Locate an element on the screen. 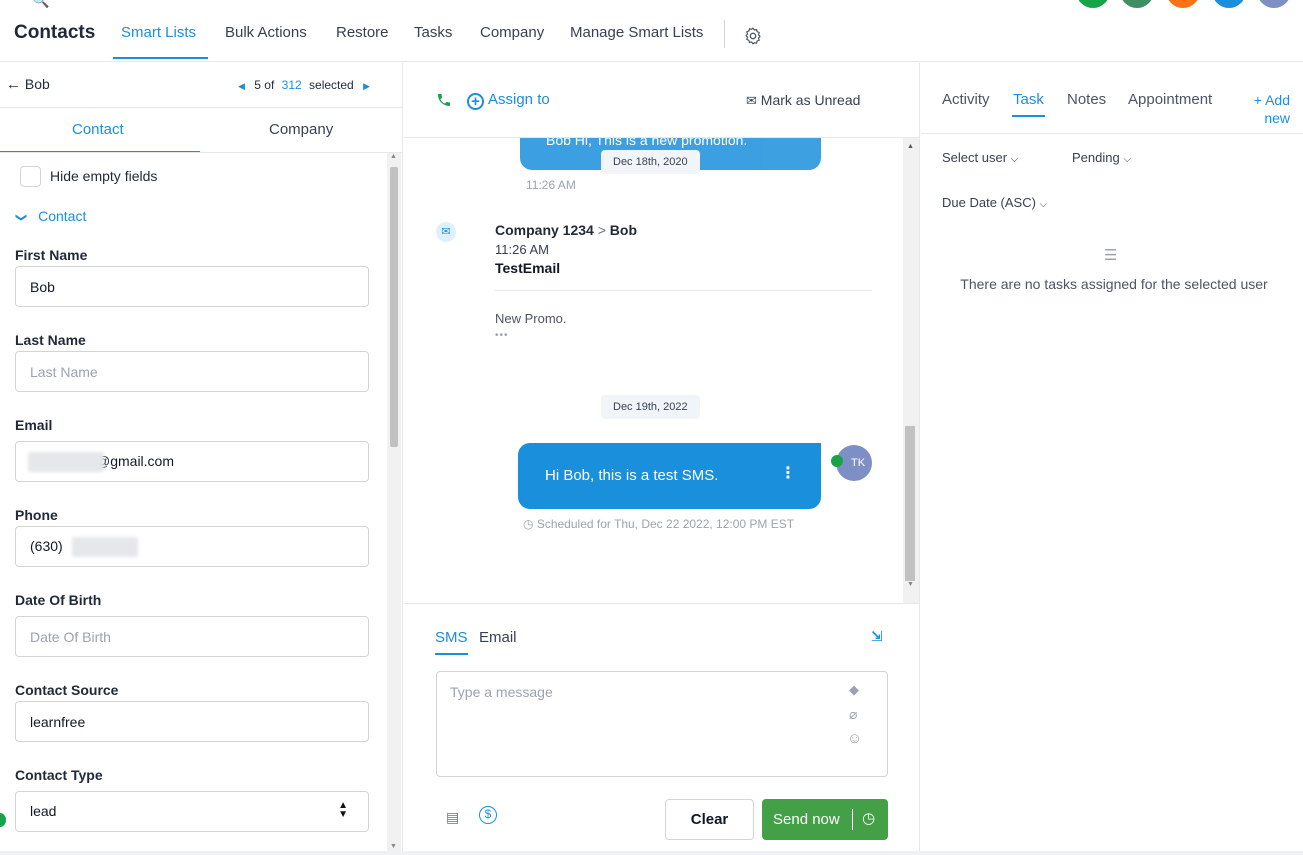 The width and height of the screenshot is (1303, 855). email-to: Bob is located at coordinates (623, 230).